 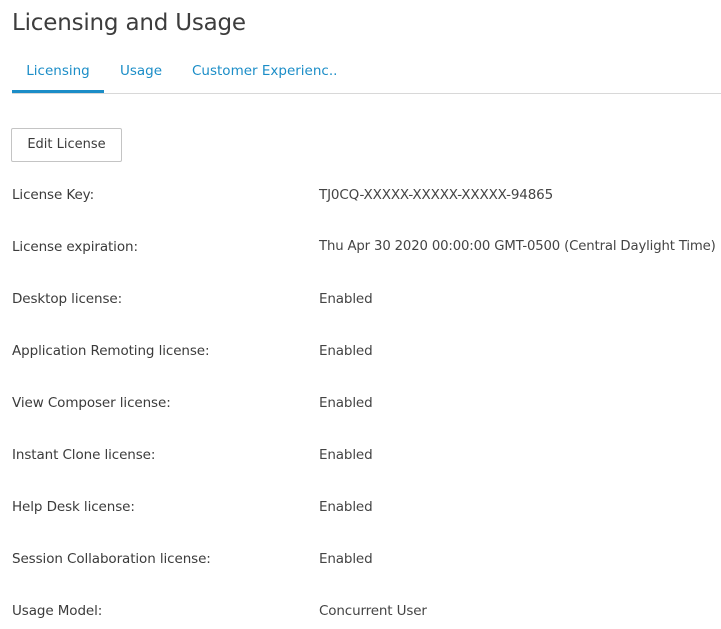 What do you see at coordinates (66, 145) in the screenshot?
I see `edit-license-button: Edit License` at bounding box center [66, 145].